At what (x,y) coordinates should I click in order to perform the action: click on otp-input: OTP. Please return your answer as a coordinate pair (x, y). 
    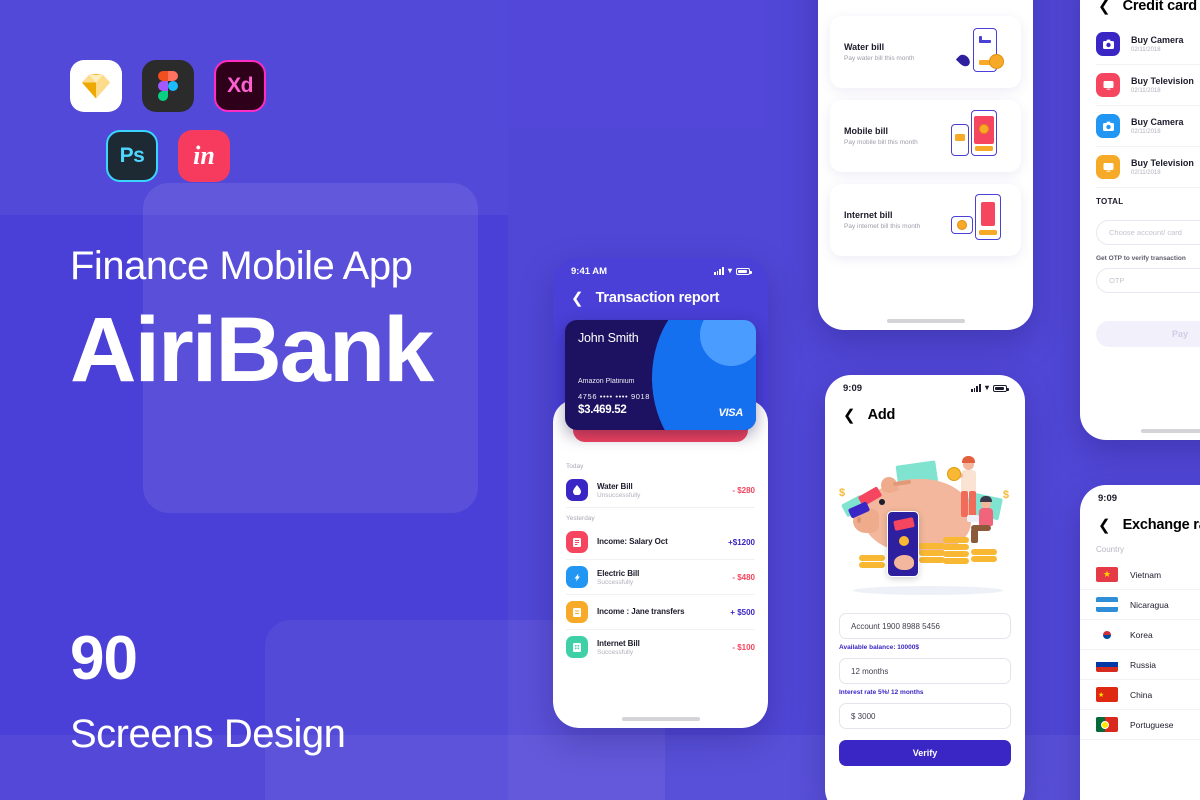
    Looking at the image, I should click on (1148, 280).